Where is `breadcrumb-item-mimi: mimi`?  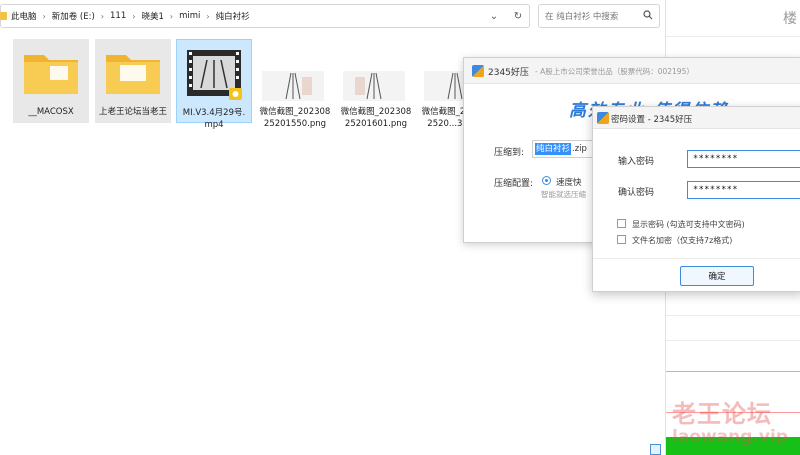 breadcrumb-item-mimi: mimi is located at coordinates (189, 16).